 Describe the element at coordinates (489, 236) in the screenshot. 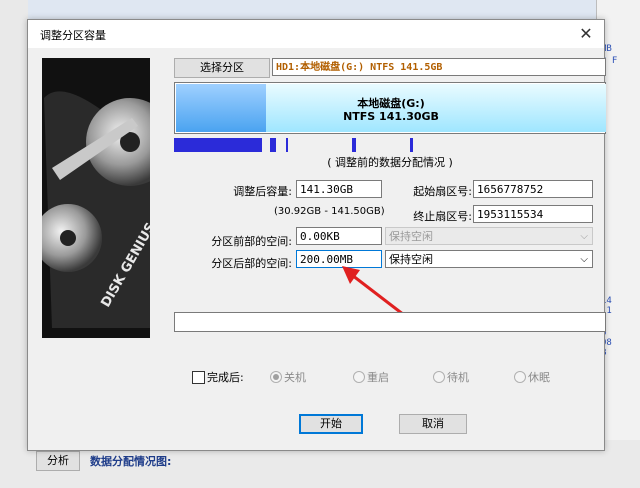

I see `before-space-select: 保持空闲 ⌵` at that location.